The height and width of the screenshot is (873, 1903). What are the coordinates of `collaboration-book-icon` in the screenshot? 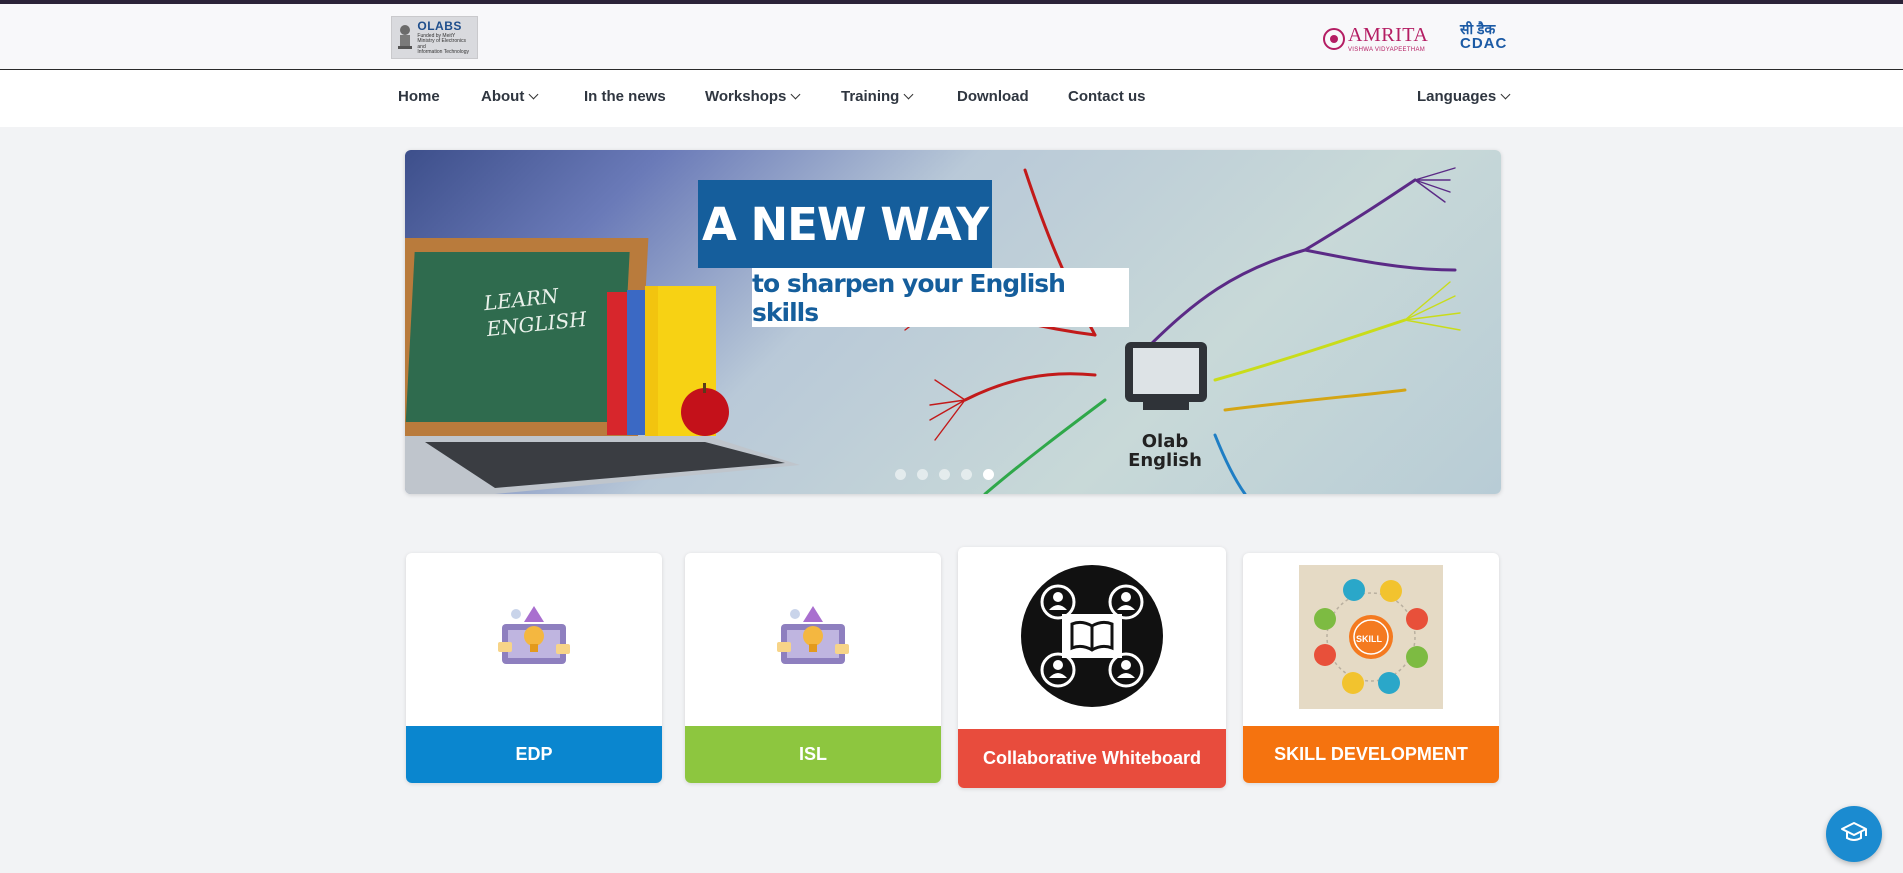 It's located at (1092, 638).